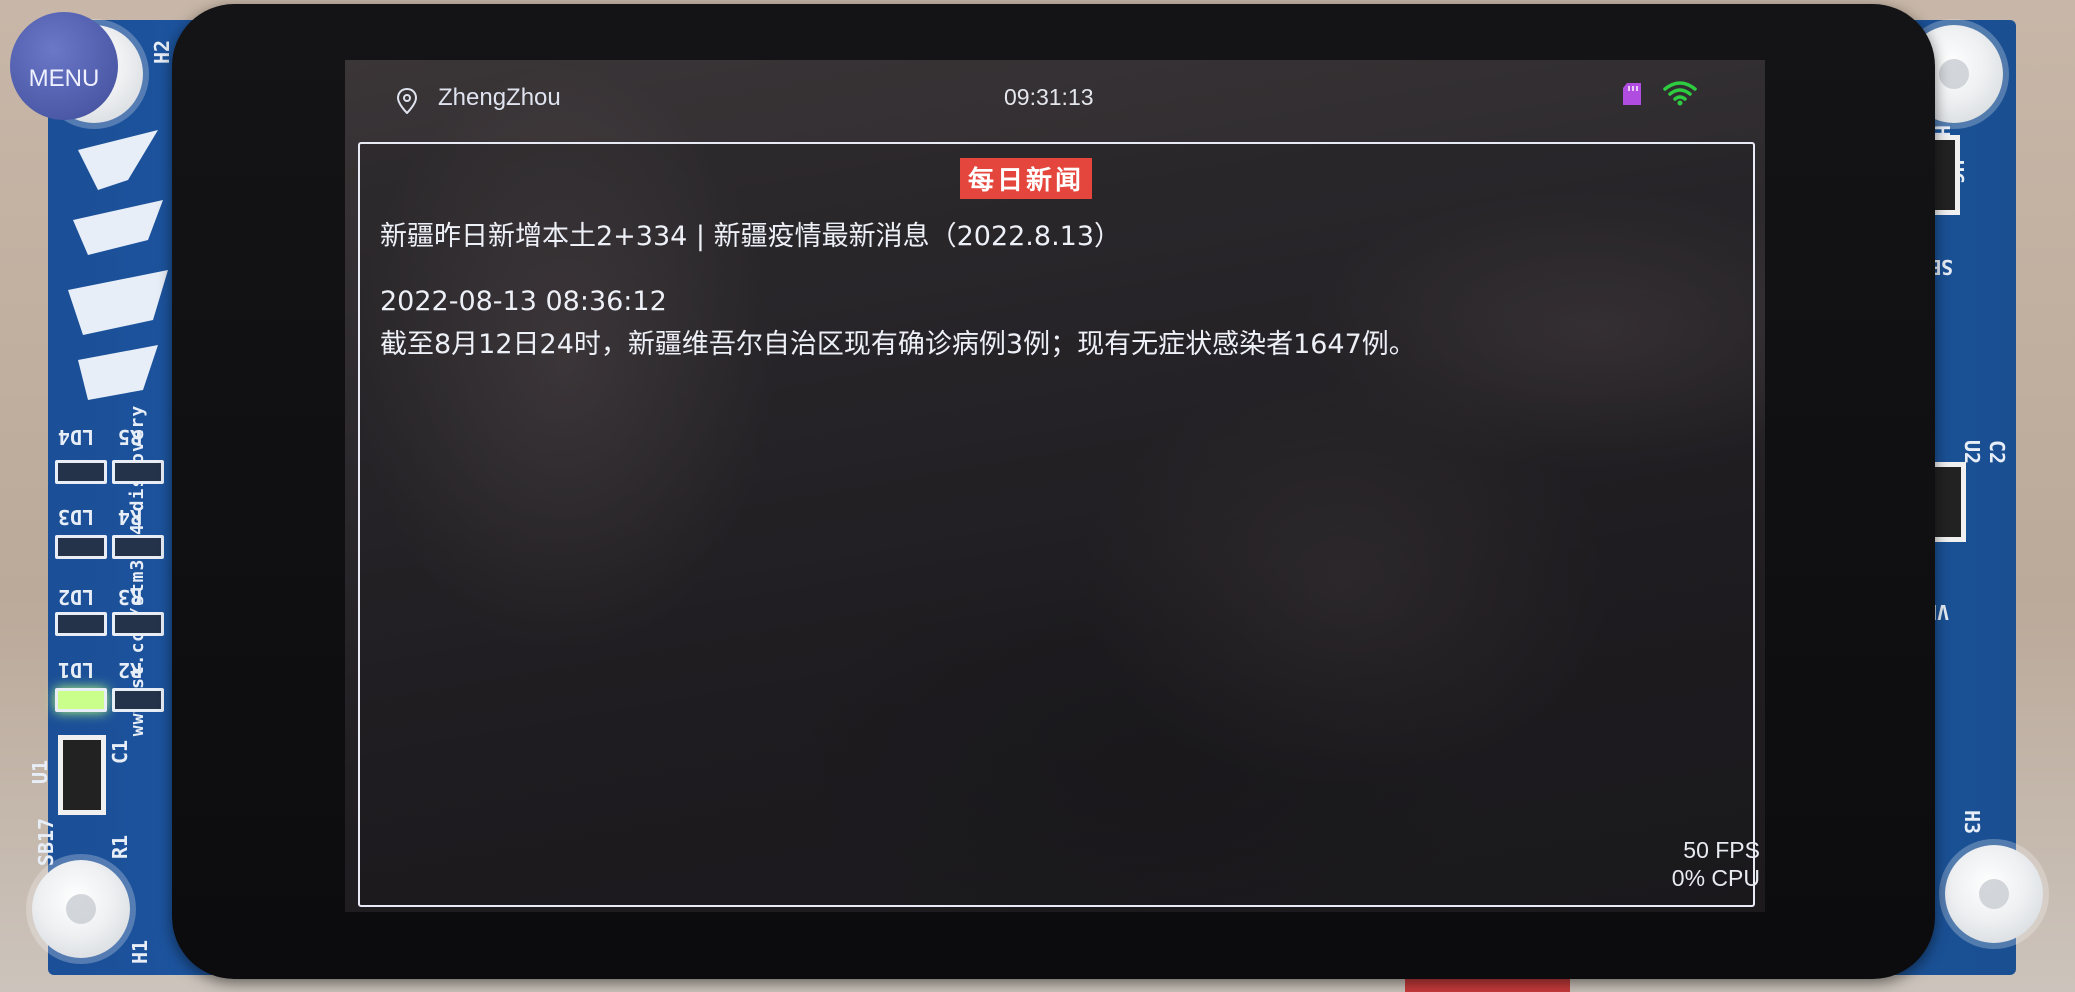 This screenshot has height=992, width=2075. What do you see at coordinates (1704, 864) in the screenshot?
I see `performance-monitor: 50 FPS 0% CPU` at bounding box center [1704, 864].